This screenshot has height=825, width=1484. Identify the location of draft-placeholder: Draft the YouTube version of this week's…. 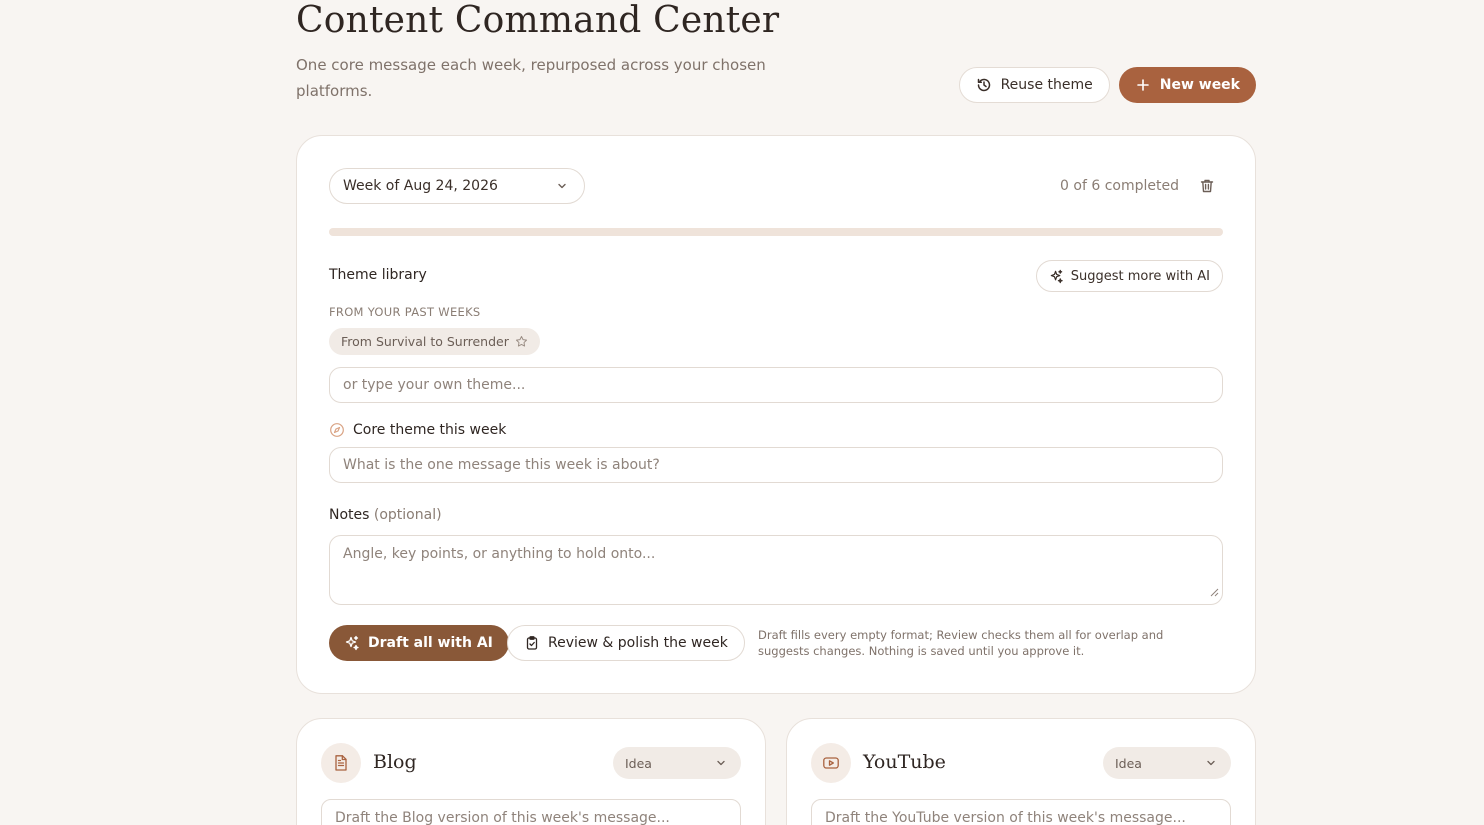
(1005, 817).